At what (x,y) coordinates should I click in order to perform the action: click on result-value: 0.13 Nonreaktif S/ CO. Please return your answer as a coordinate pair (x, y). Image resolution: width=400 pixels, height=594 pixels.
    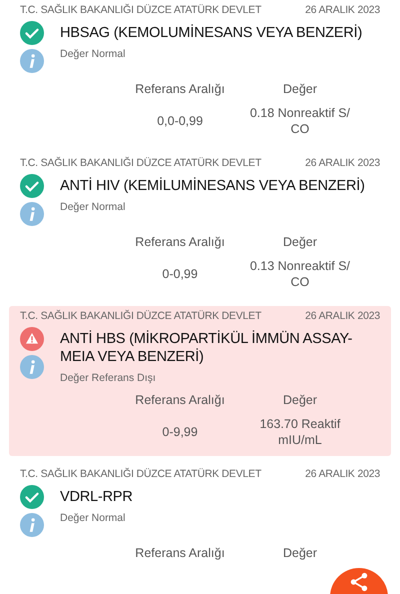
    Looking at the image, I should click on (300, 274).